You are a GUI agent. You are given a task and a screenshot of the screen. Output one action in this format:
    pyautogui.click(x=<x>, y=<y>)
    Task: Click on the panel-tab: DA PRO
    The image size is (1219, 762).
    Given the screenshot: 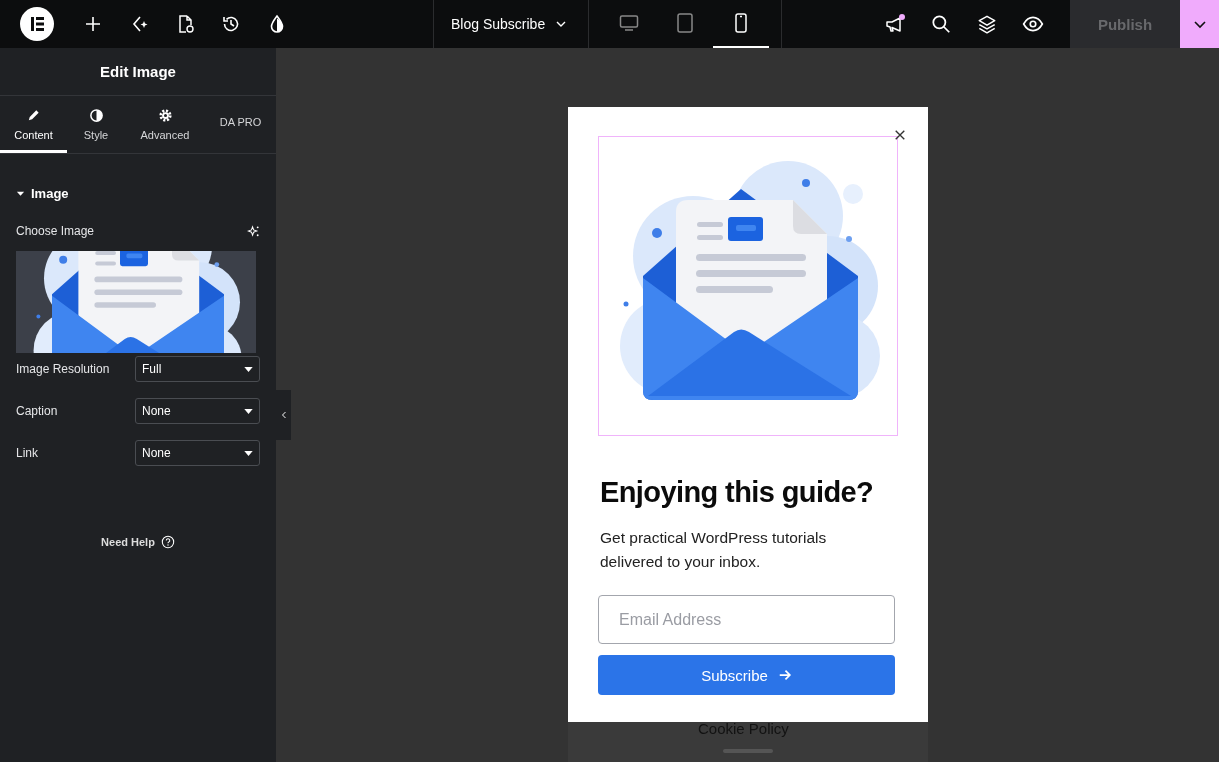 What is the action you would take?
    pyautogui.click(x=240, y=124)
    